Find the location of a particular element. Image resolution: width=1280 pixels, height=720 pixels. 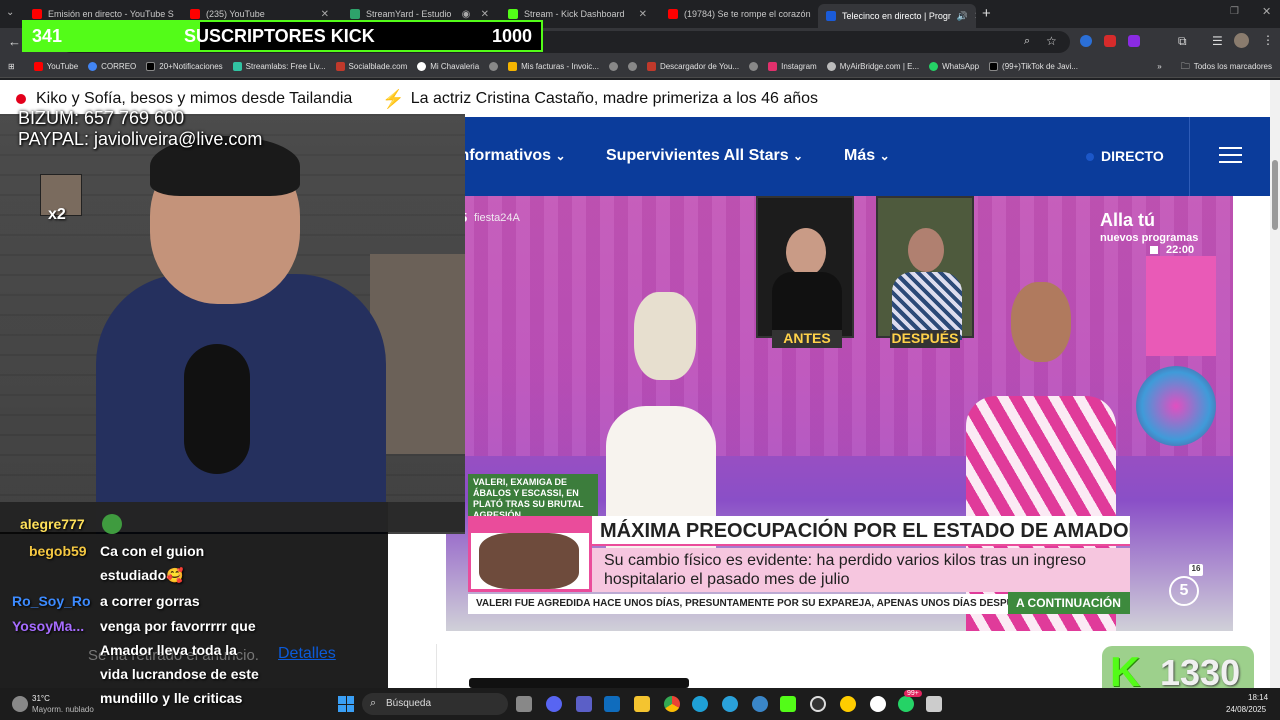

extensions-puzzle-icon: ⧉ is located at coordinates (1182, 41).